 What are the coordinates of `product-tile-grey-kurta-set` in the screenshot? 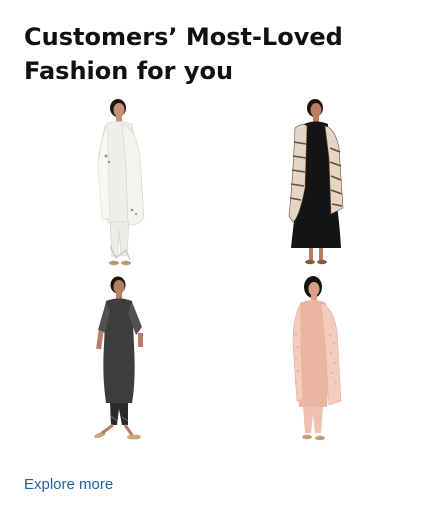 It's located at (121, 362).